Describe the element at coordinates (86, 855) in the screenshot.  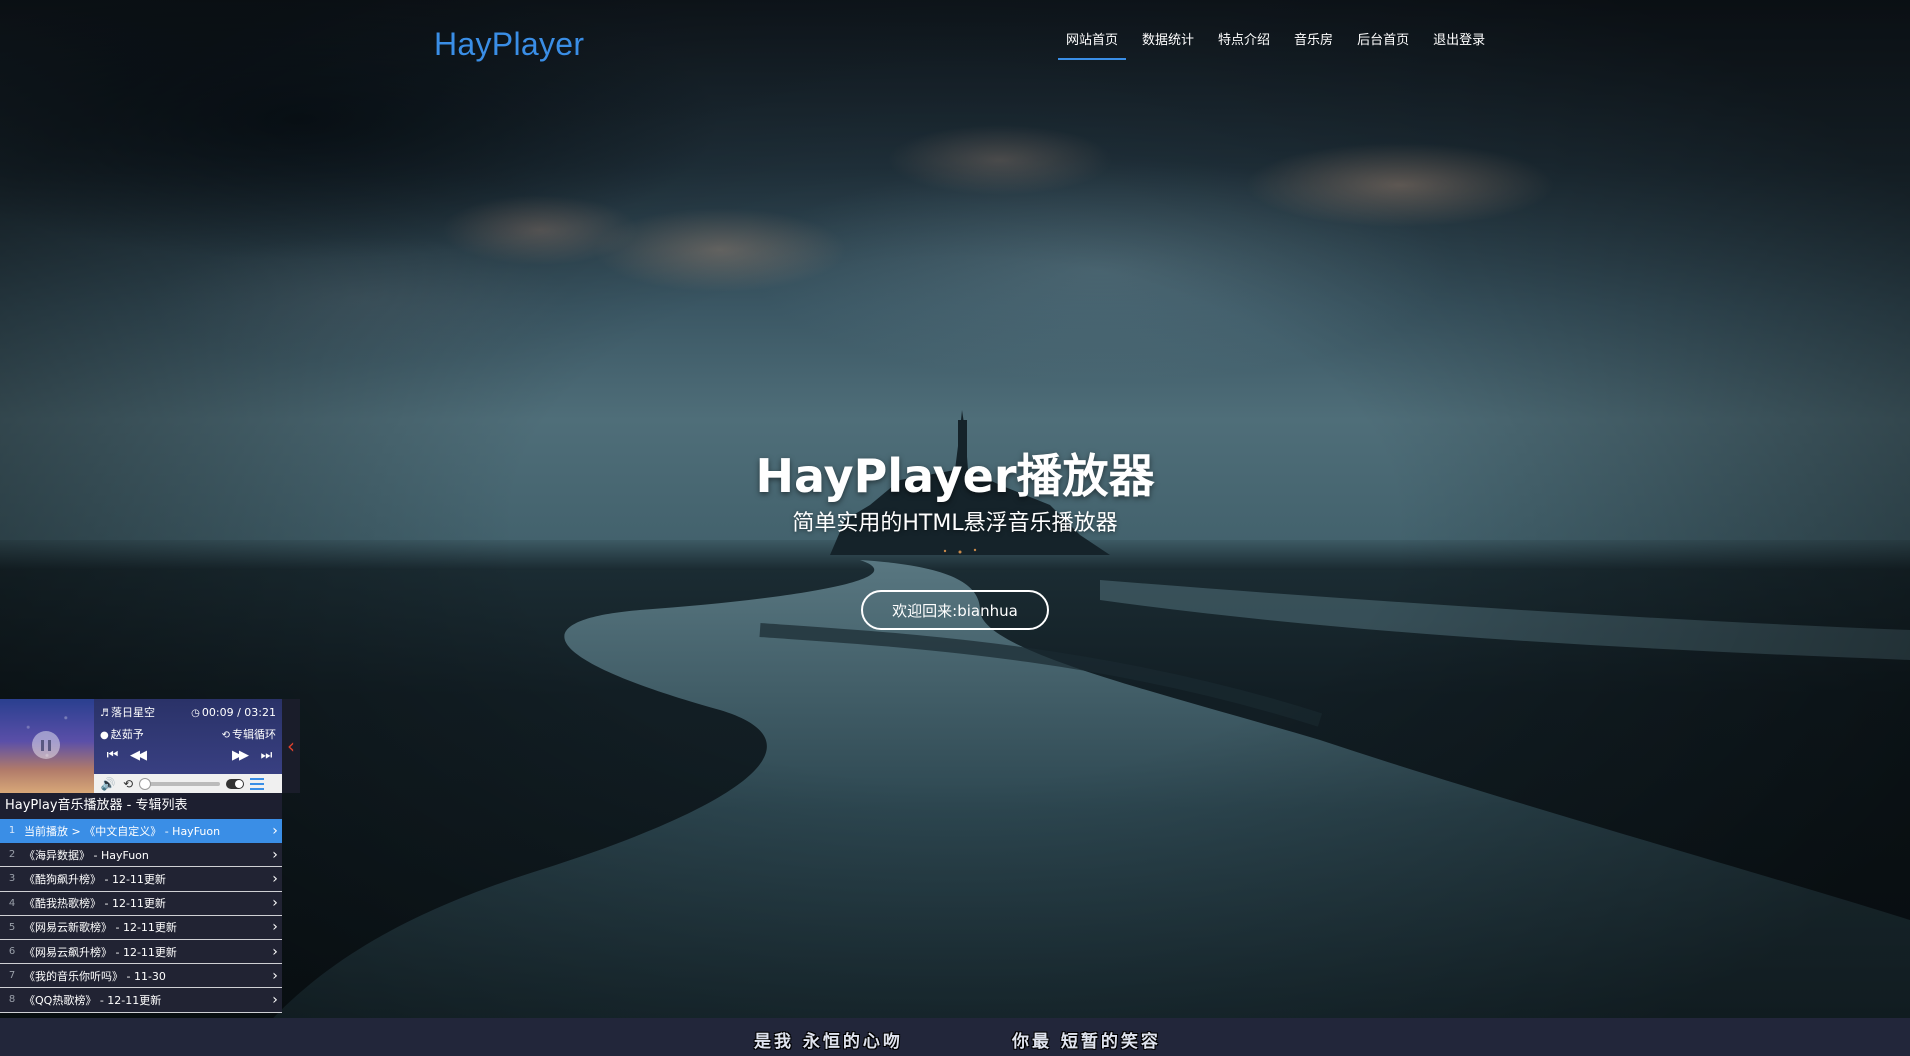
I see `item-label: 《海异数据》 - HayFuon` at that location.